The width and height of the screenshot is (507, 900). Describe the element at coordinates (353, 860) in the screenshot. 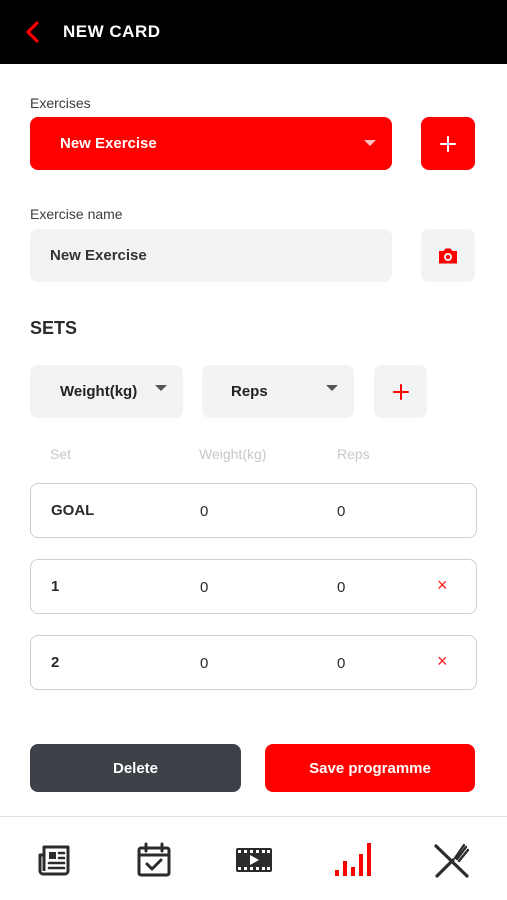

I see `stats-icon` at that location.